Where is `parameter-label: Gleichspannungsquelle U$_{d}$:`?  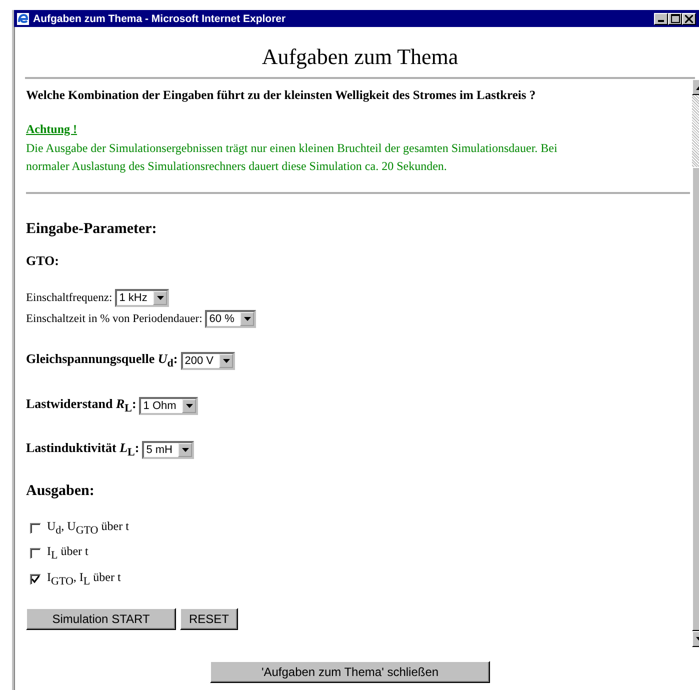 parameter-label: Gleichspannungsquelle U$_{d}$: is located at coordinates (102, 361).